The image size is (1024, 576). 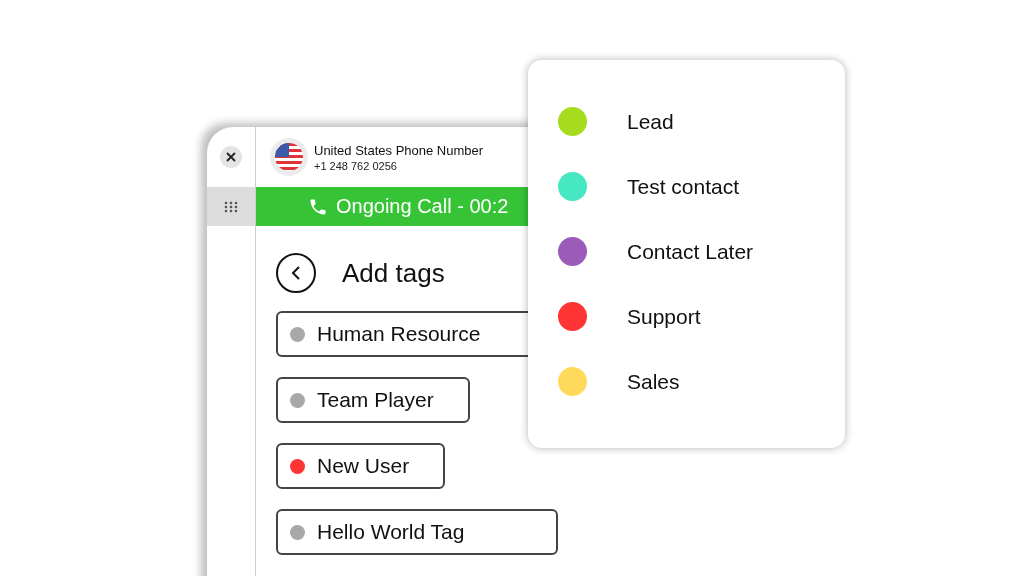 What do you see at coordinates (422, 206) in the screenshot?
I see `call-status-text: Ongoing Call - 00:2` at bounding box center [422, 206].